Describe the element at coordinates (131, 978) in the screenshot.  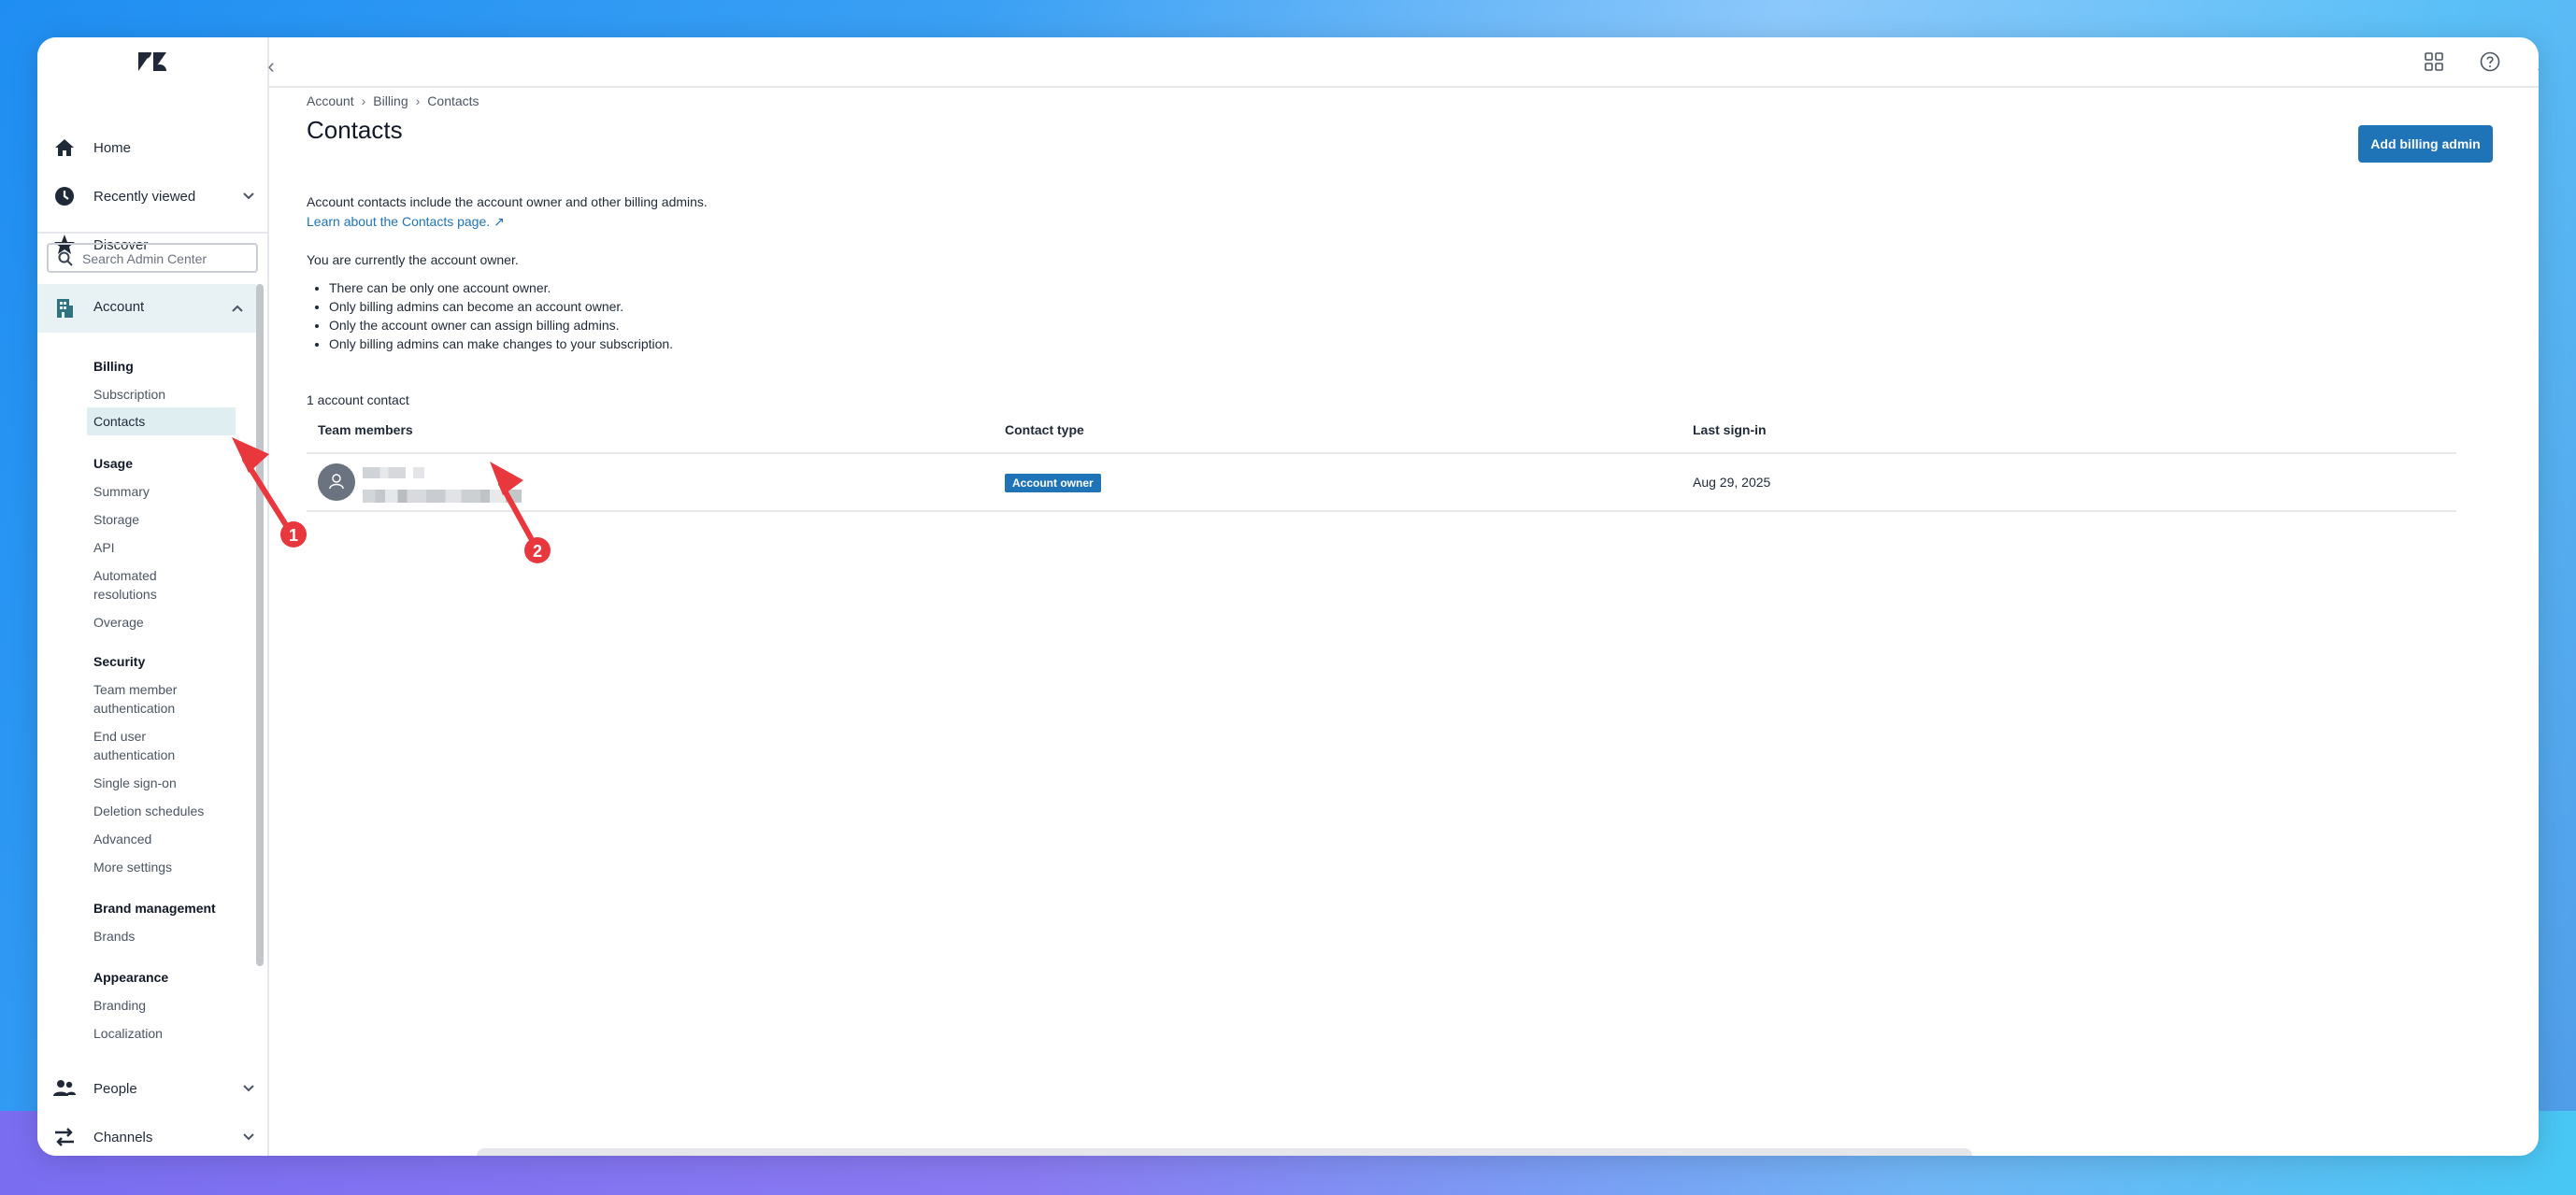
I see `group-appearance: Appearance` at that location.